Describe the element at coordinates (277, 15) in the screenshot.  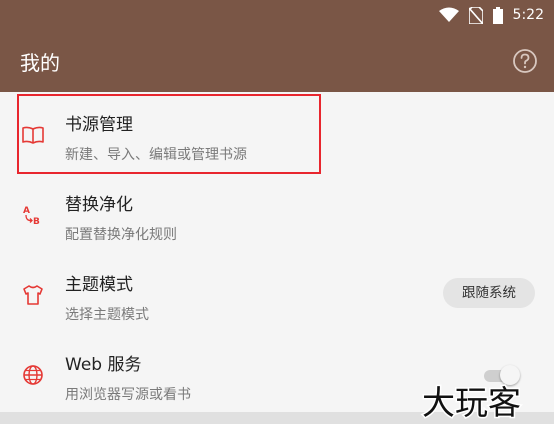
I see `status-bar: 5:22` at that location.